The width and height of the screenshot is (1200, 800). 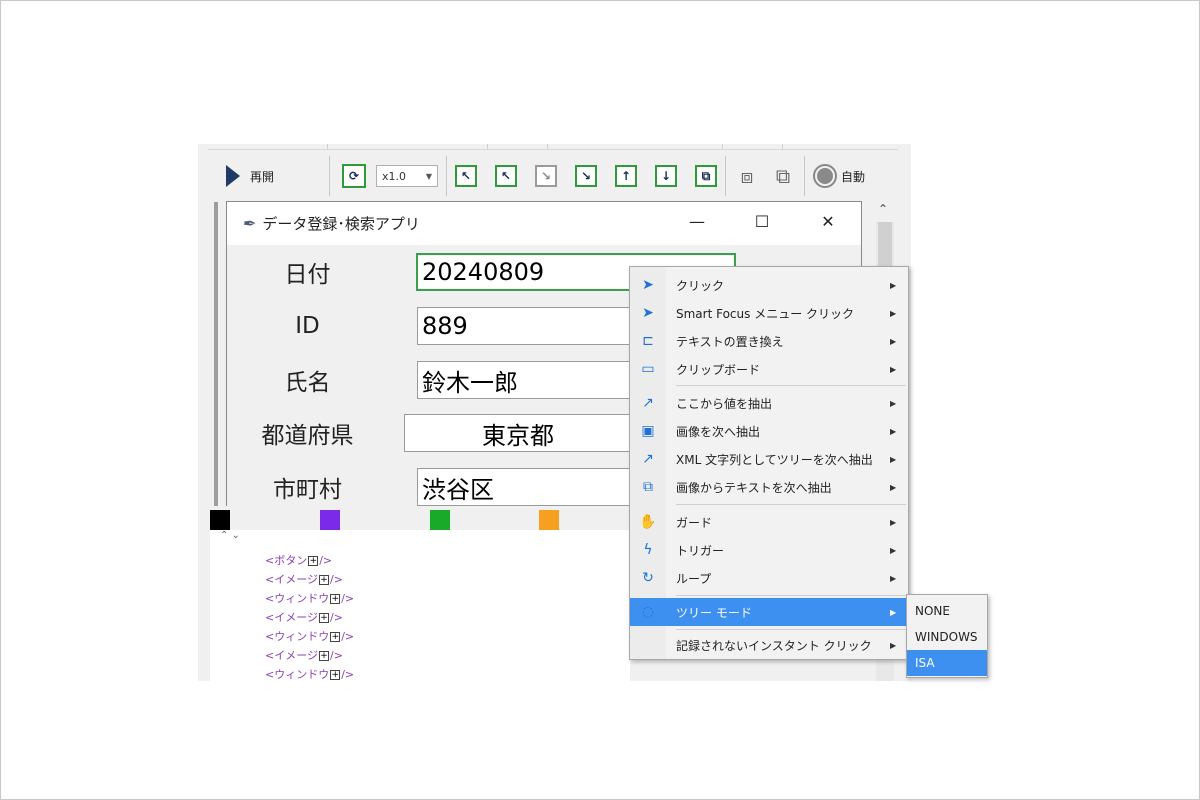 I want to click on name-row: 氏名 鈴木一郎, so click(x=441, y=380).